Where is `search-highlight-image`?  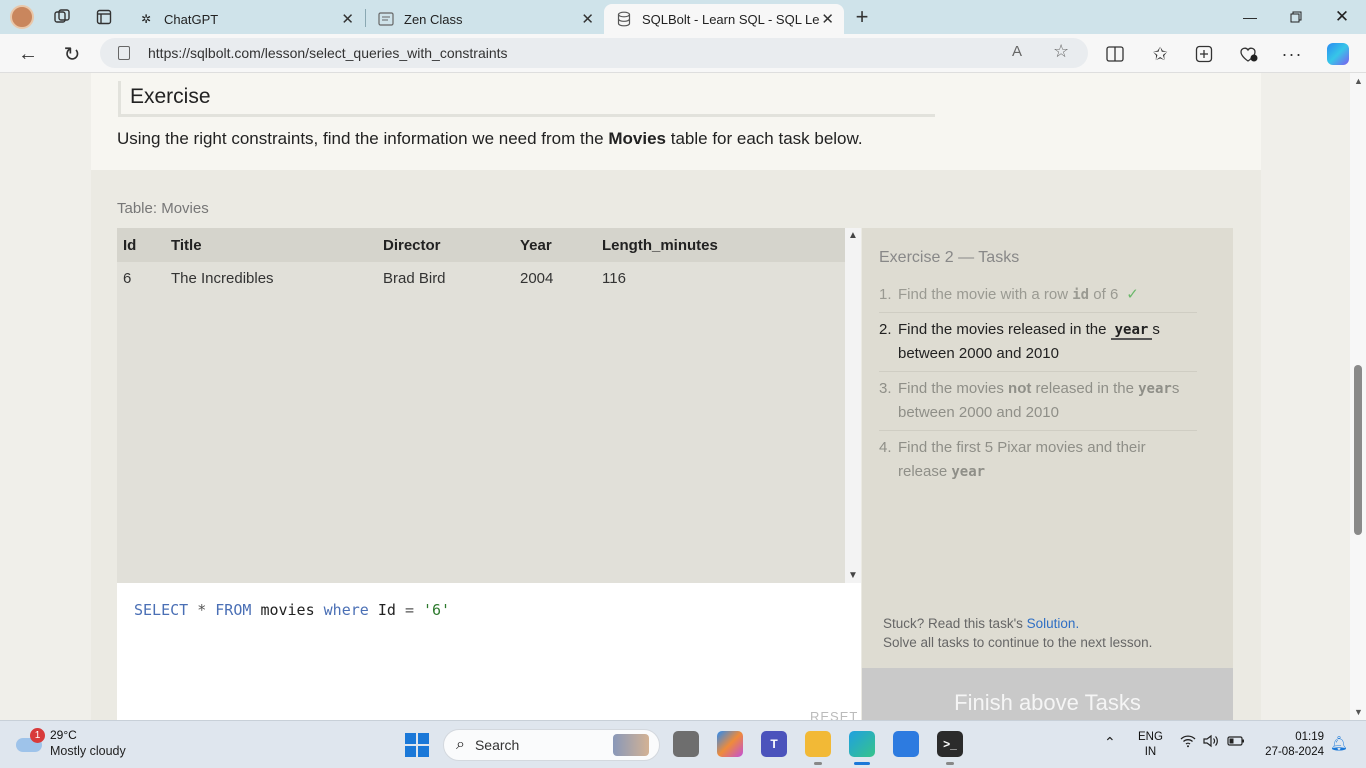 search-highlight-image is located at coordinates (631, 745).